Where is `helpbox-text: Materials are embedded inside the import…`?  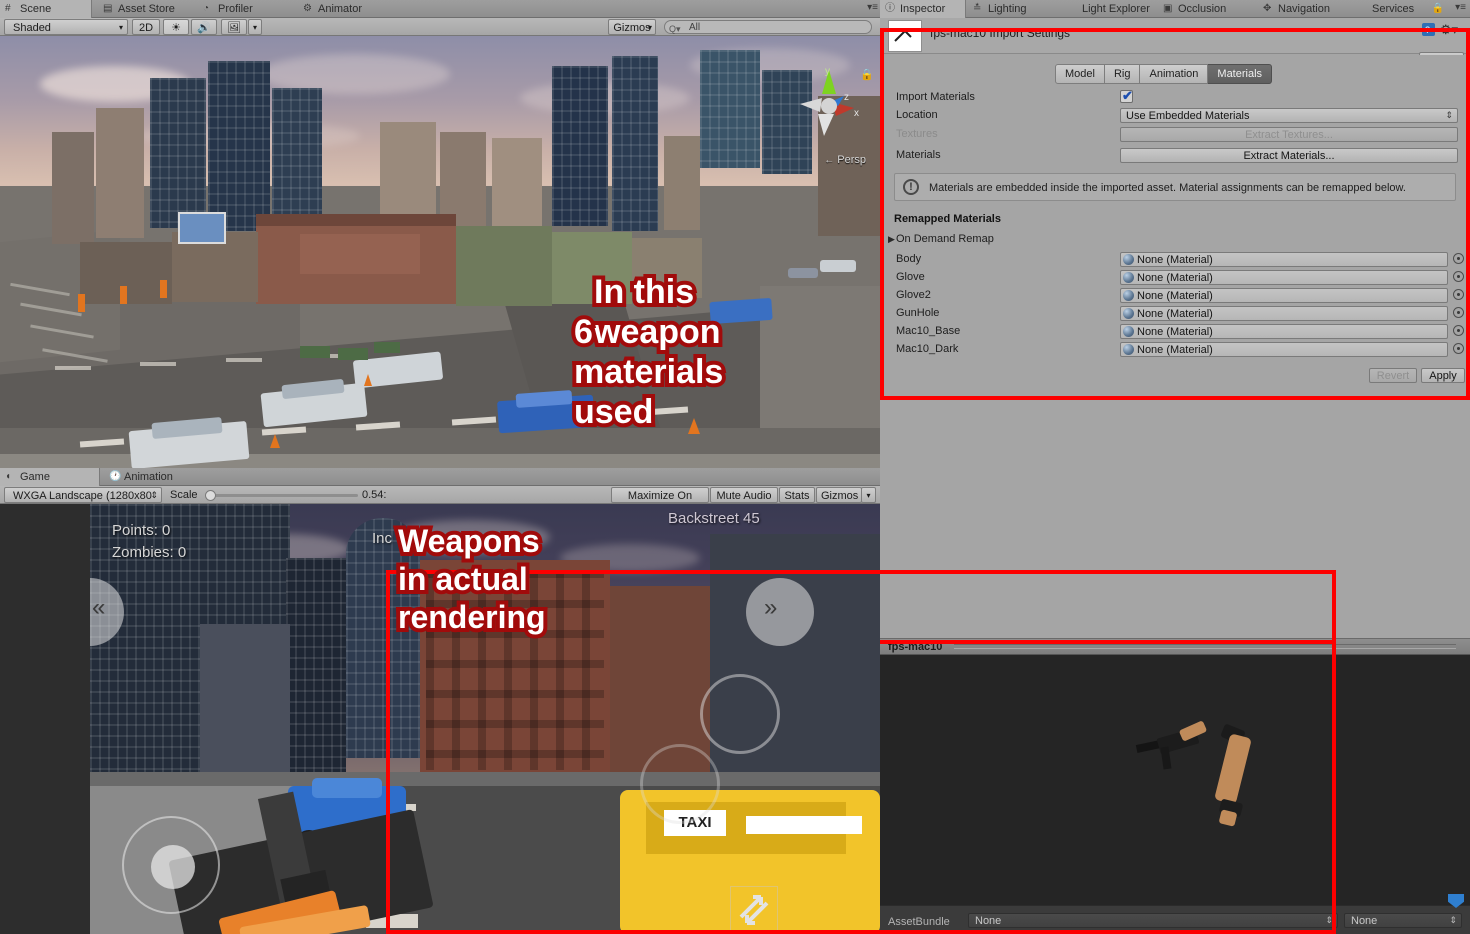 helpbox-text: Materials are embedded inside the import… is located at coordinates (1167, 188).